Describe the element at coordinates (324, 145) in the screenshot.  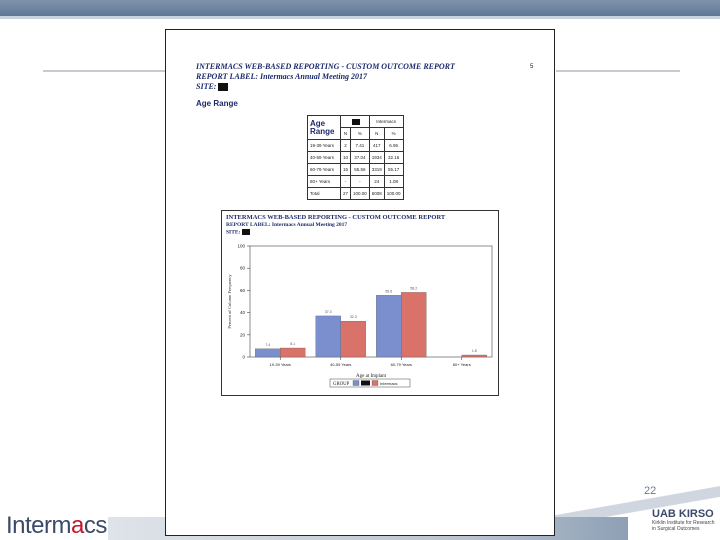
I see `table-cell: 19-39 Years` at that location.